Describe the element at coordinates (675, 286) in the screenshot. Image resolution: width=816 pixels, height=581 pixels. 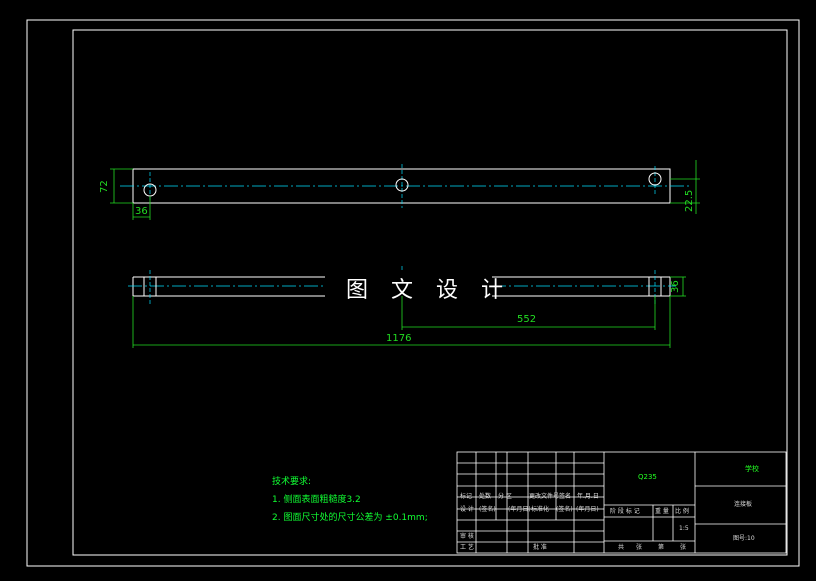
I see `dim-label-thickness: 36` at that location.